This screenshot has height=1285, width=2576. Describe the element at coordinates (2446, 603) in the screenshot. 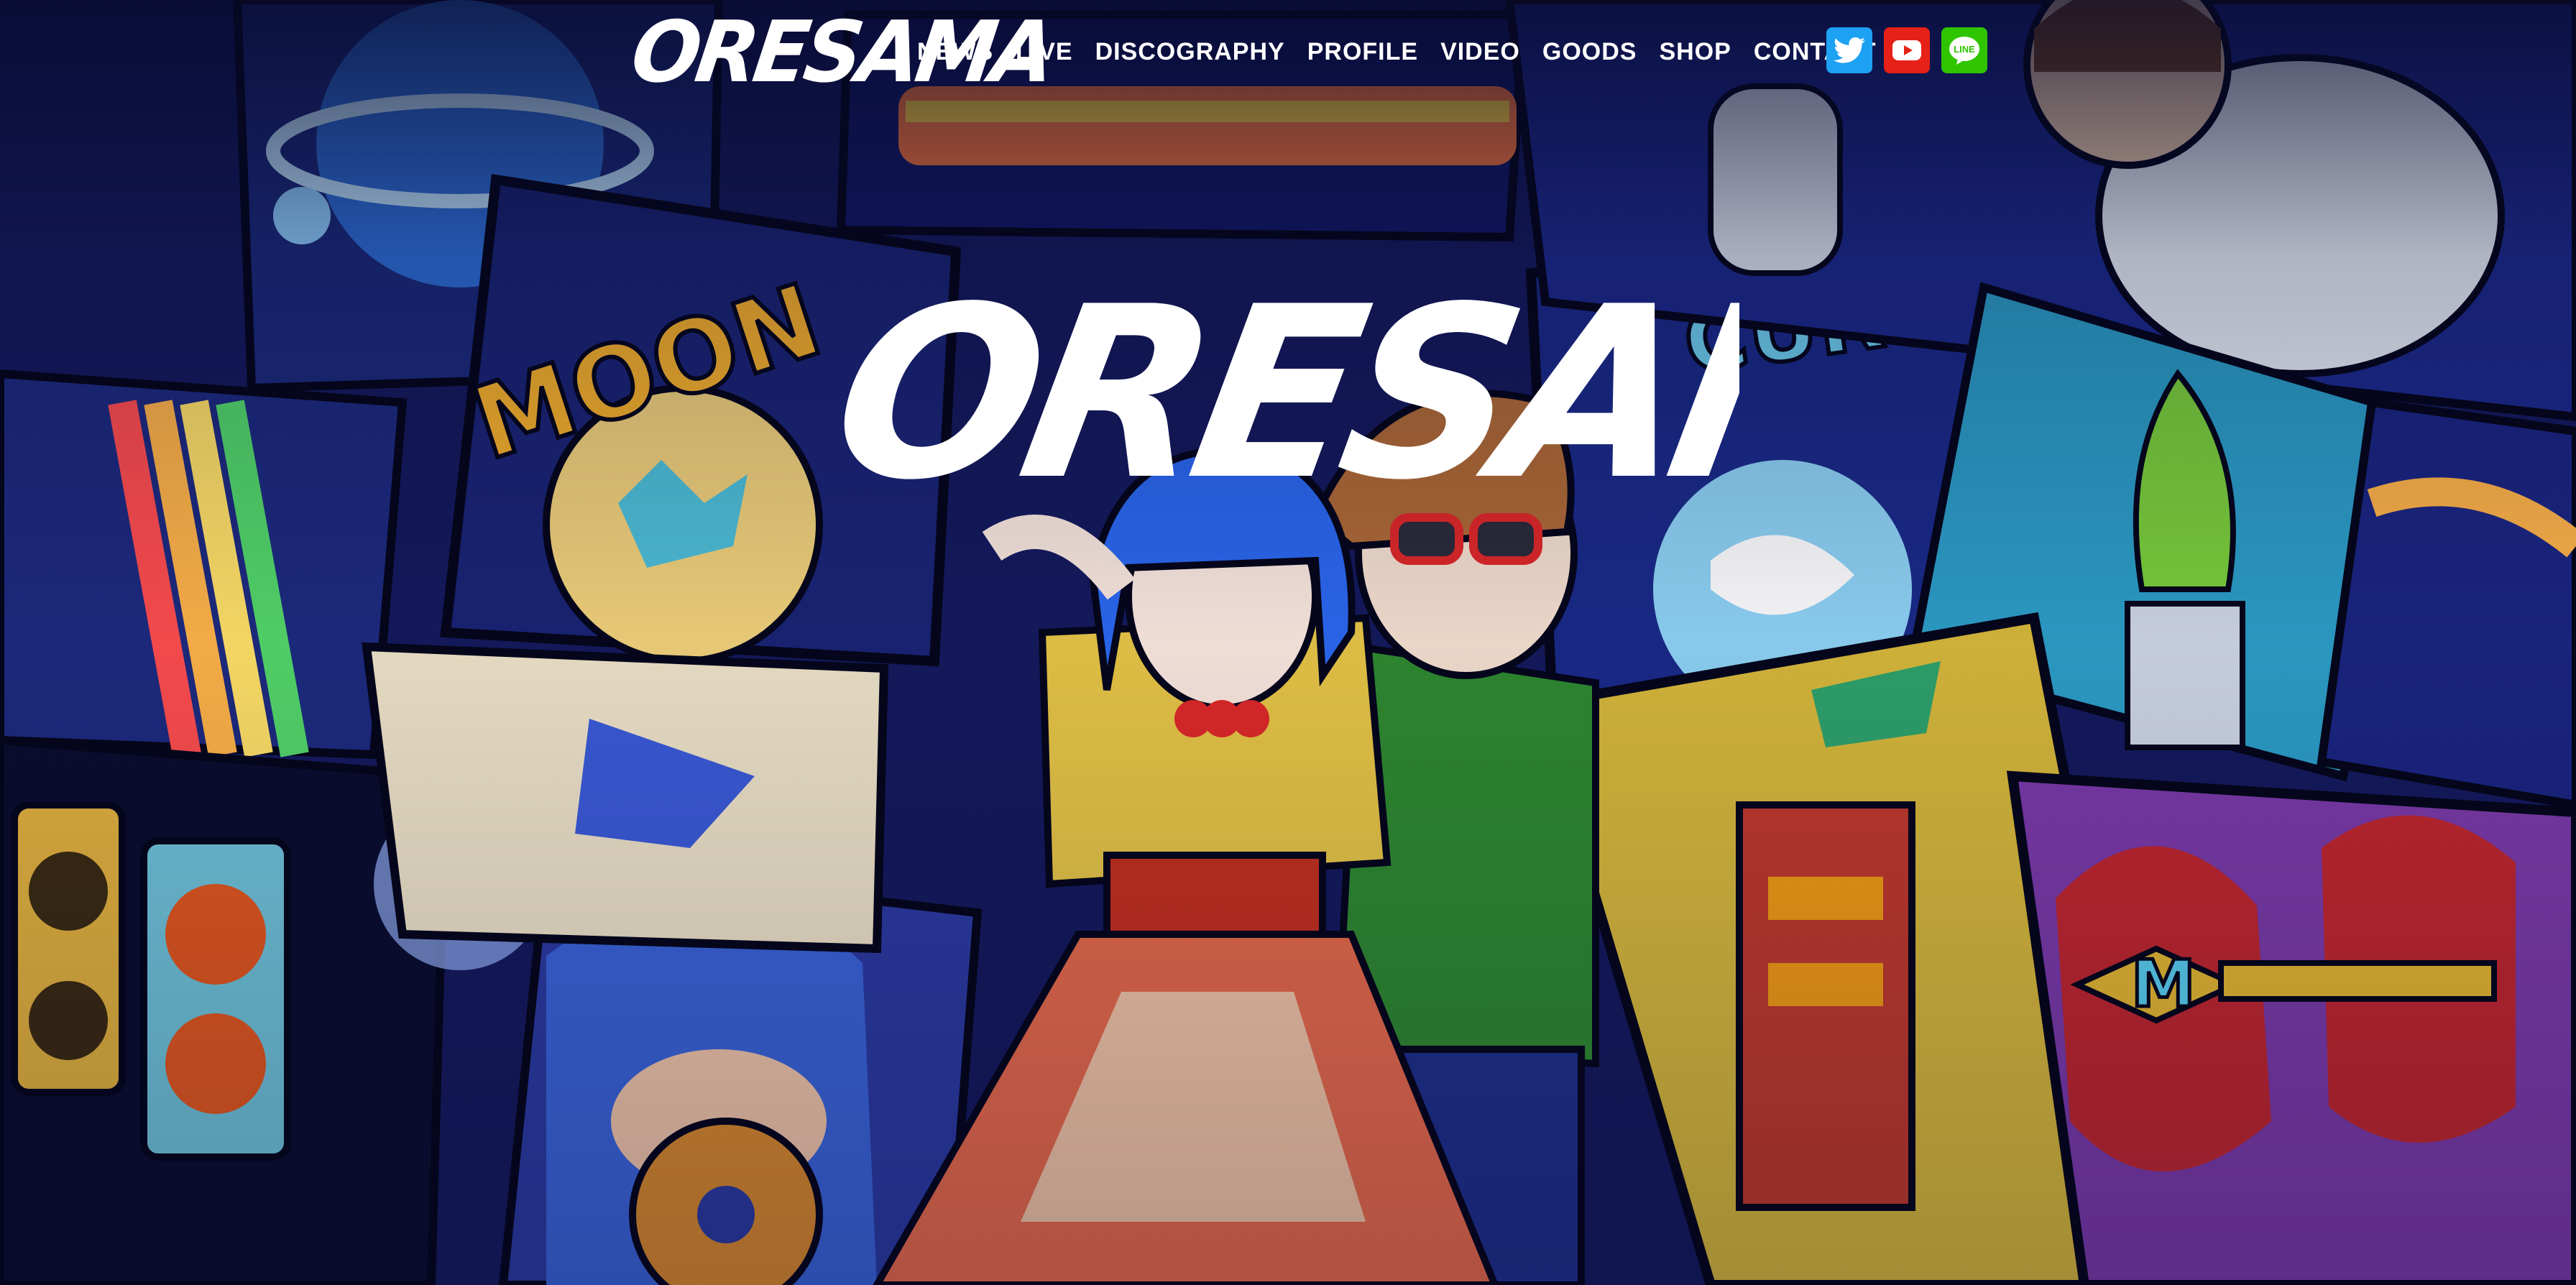

I see `panel-train-right` at that location.